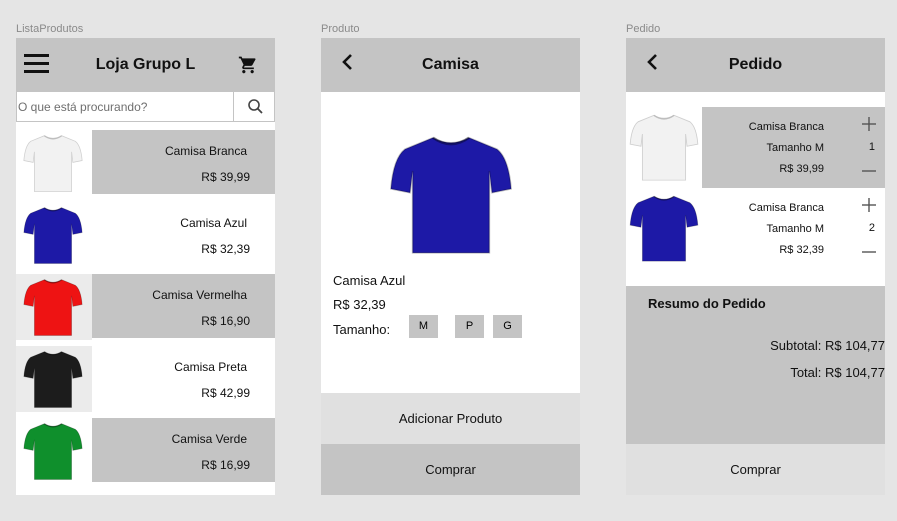  What do you see at coordinates (183, 378) in the screenshot?
I see `product-info: Camisa Preta R$ 42,99` at bounding box center [183, 378].